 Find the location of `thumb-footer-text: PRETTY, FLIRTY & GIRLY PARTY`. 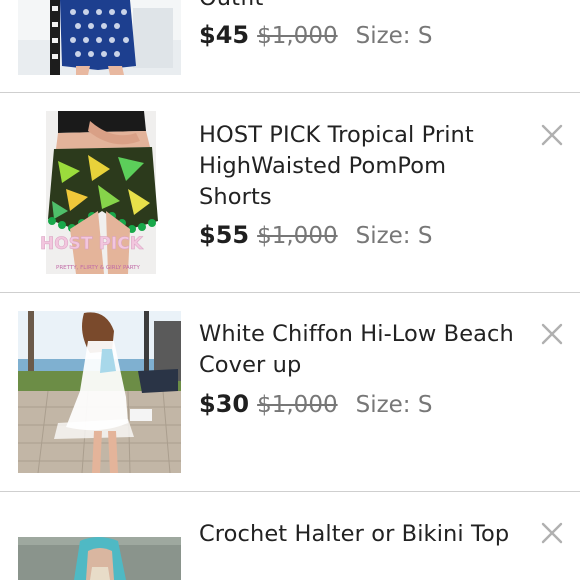

thumb-footer-text: PRETTY, FLIRTY & GIRLY PARTY is located at coordinates (98, 268).